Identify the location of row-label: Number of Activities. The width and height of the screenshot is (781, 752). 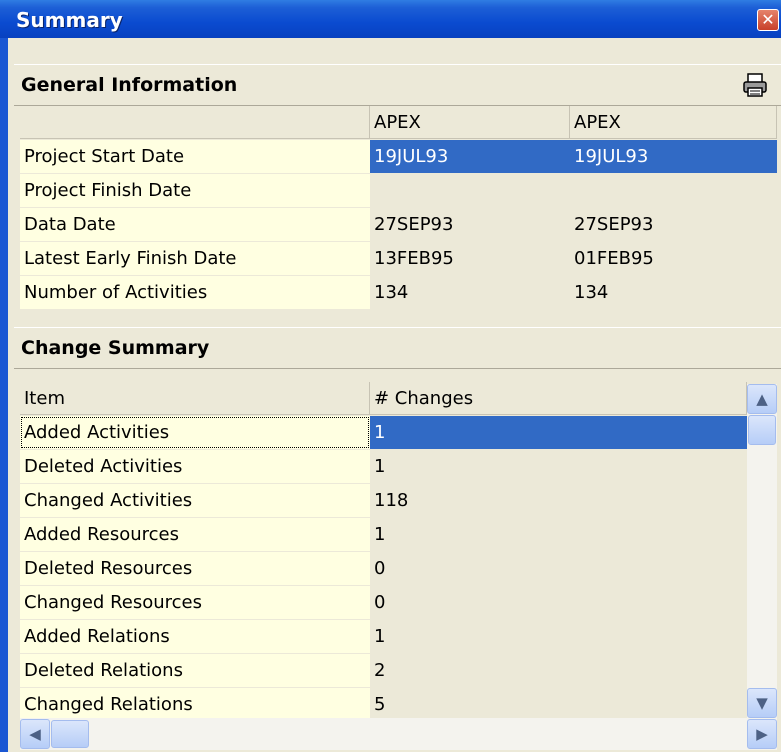
(195, 292).